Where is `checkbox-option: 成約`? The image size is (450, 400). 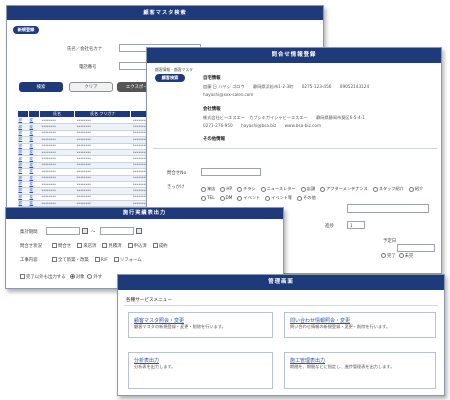
checkbox-option: 成約 is located at coordinates (160, 246).